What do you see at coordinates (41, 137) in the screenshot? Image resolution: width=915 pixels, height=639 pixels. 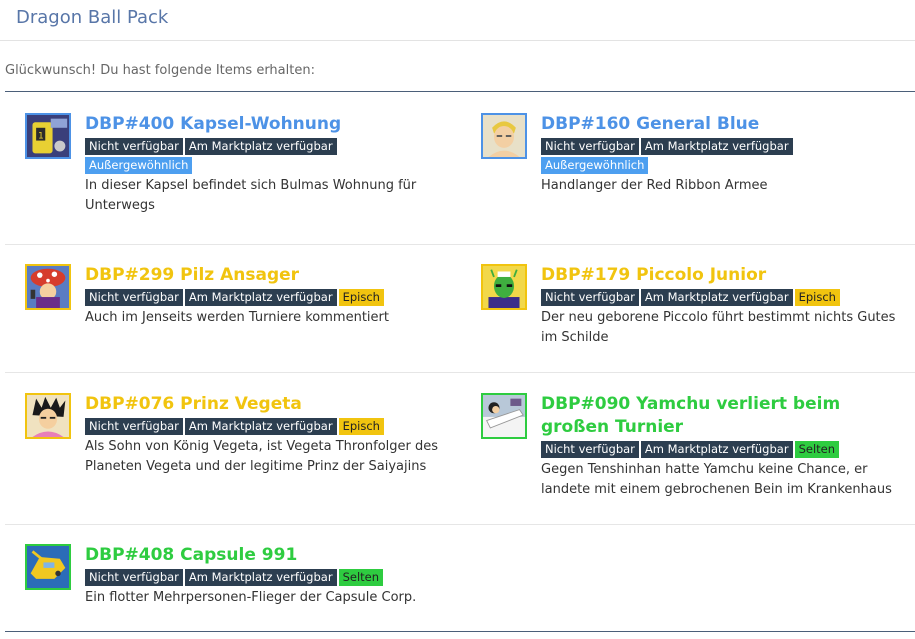 I see `svg-text: 1` at bounding box center [41, 137].